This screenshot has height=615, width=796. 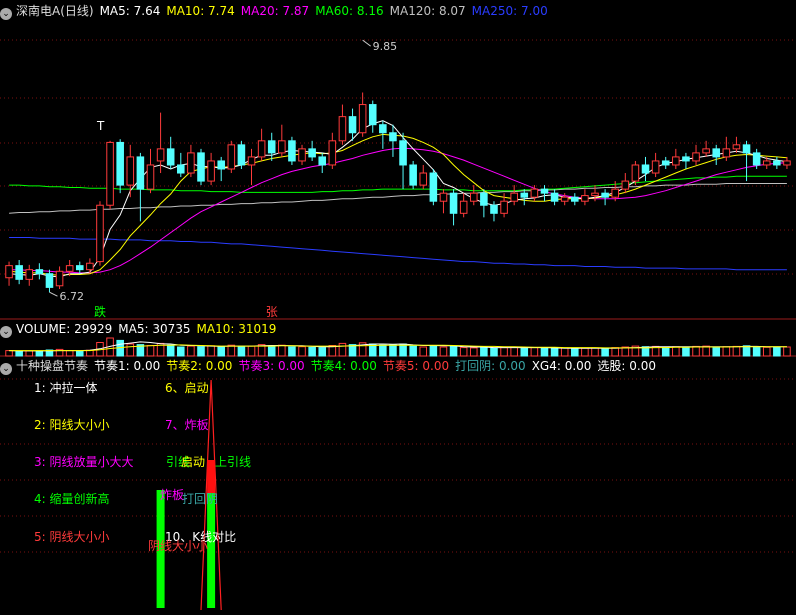 What do you see at coordinates (187, 388) in the screenshot?
I see `legend-right-item-0: 6、启动` at bounding box center [187, 388].